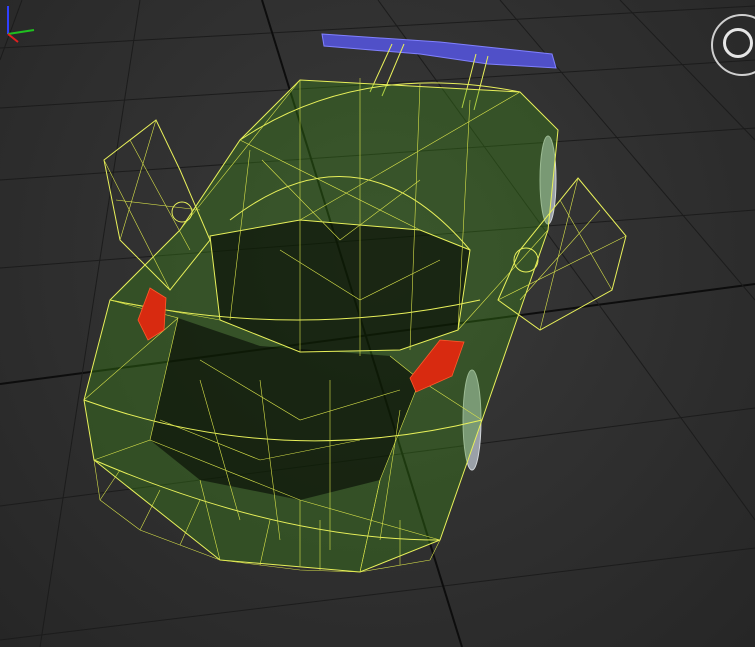 This screenshot has width=755, height=647. Describe the element at coordinates (738, 43) in the screenshot. I see `viewcube-ring` at that location.